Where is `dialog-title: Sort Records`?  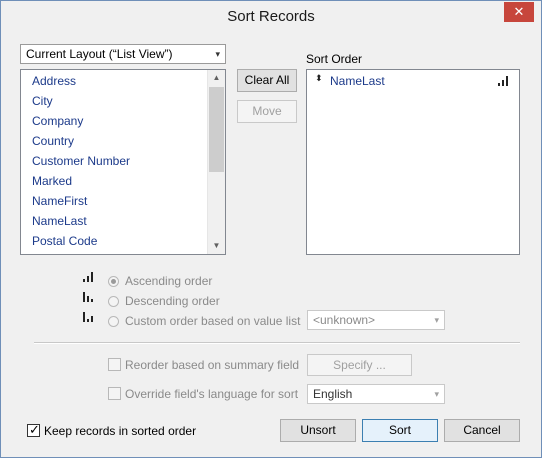
dialog-title: Sort Records is located at coordinates (271, 16).